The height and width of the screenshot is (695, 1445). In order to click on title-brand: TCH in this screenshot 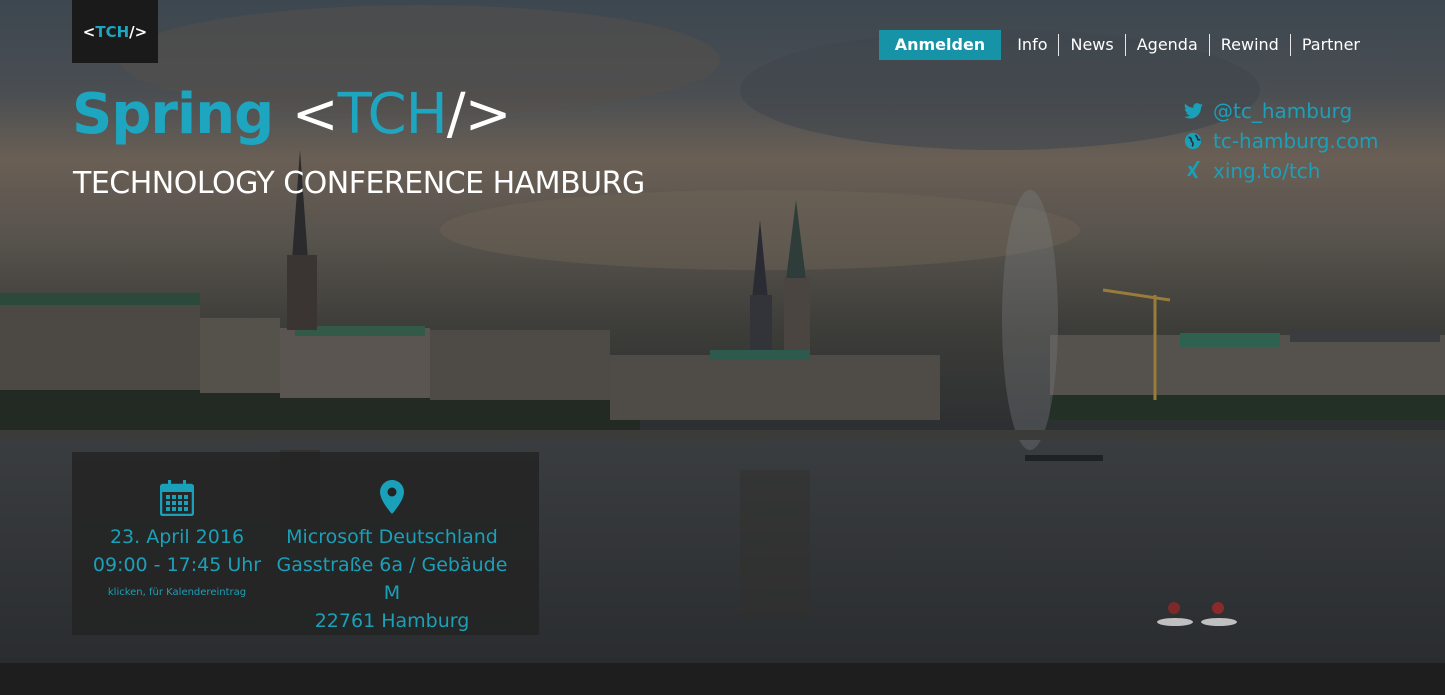, I will do `click(392, 114)`.